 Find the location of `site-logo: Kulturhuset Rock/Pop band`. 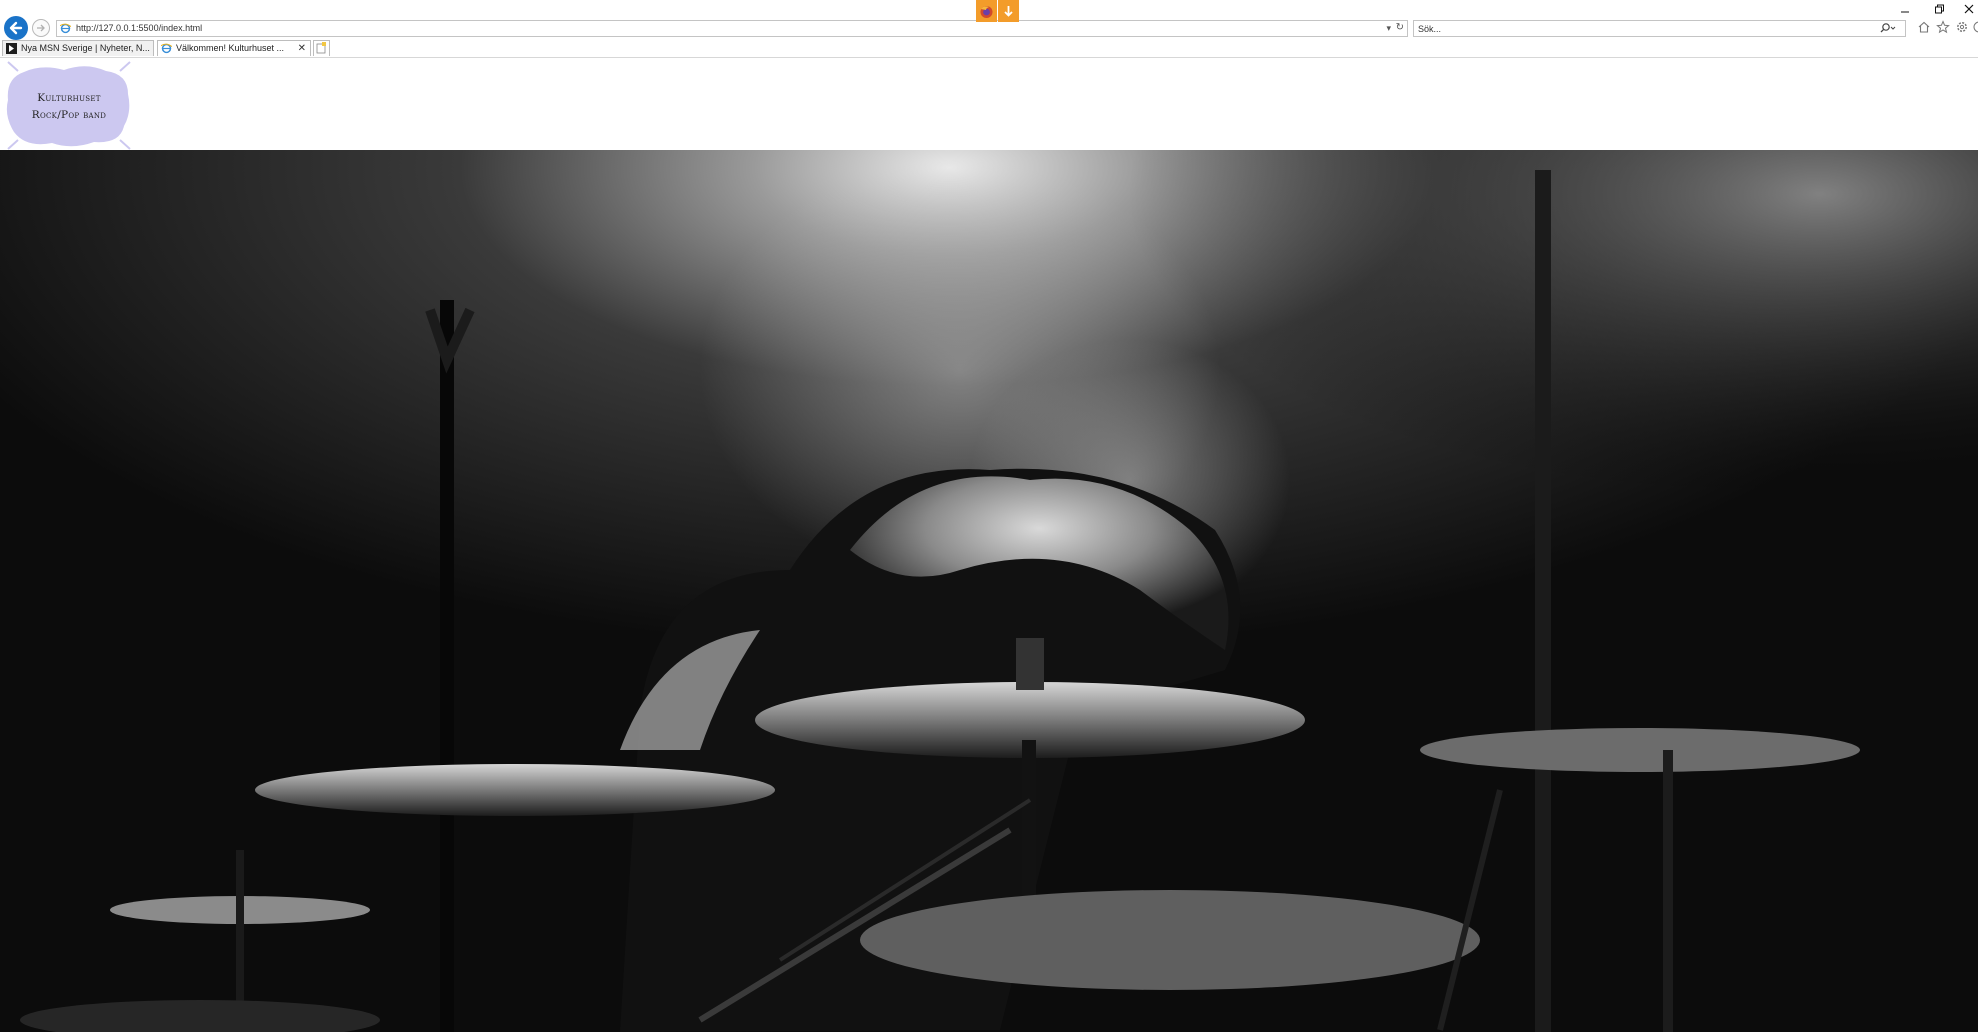

site-logo: Kulturhuset Rock/Pop band is located at coordinates (69, 105).